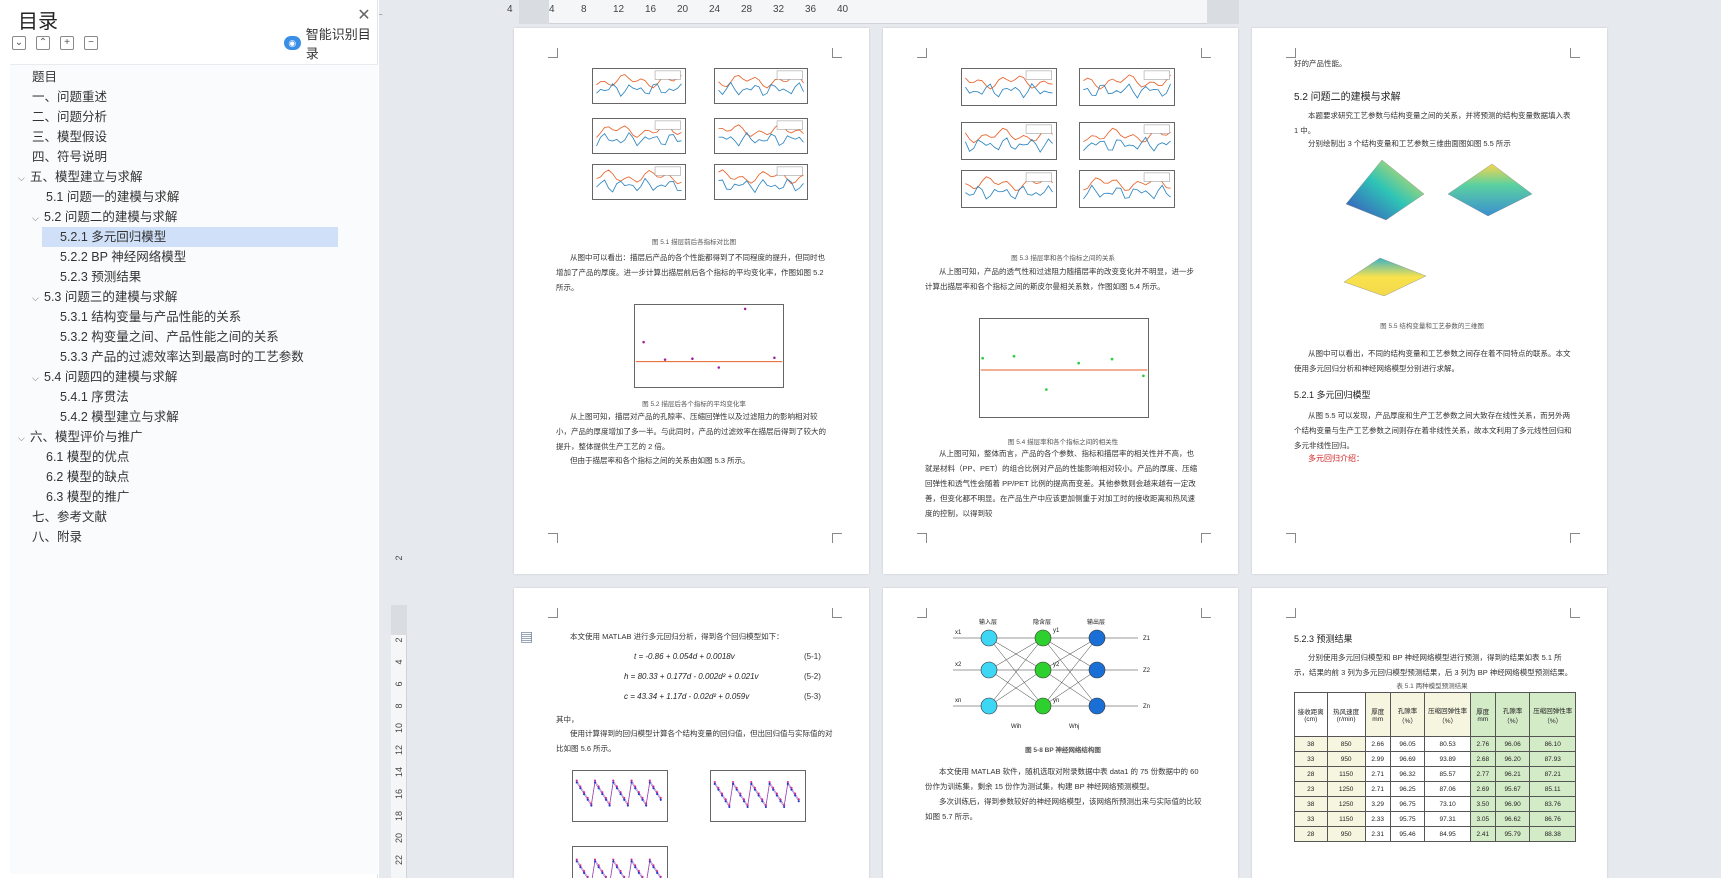 This screenshot has width=1721, height=878. What do you see at coordinates (91, 43) in the screenshot?
I see `remove-heading-icon: −` at bounding box center [91, 43].